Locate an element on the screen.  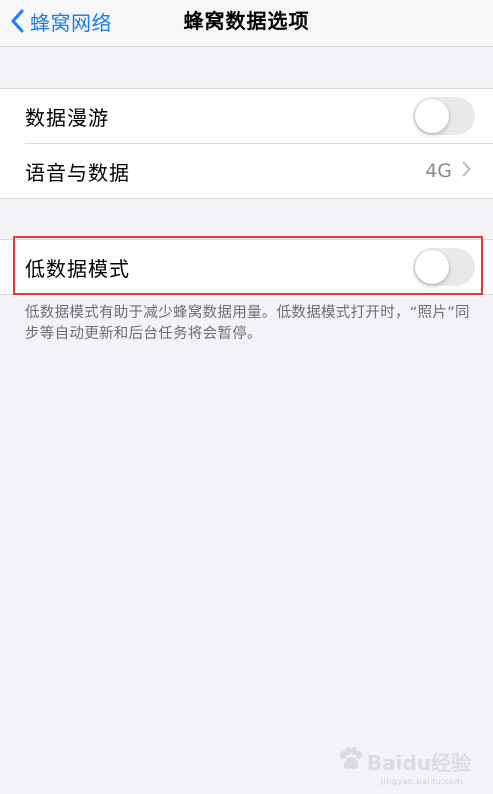
voice-data-value-wrap: 4G is located at coordinates (448, 171).